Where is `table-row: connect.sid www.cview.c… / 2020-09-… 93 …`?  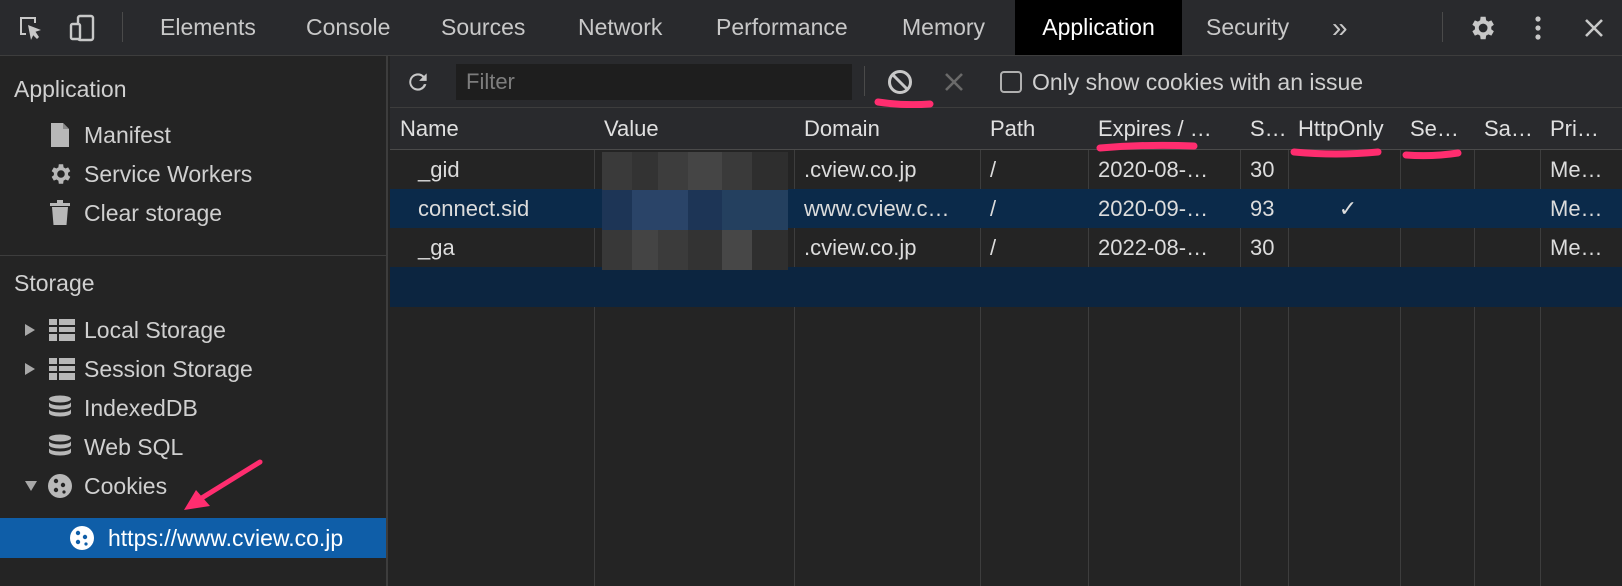
table-row: connect.sid www.cview.c… / 2020-09-… 93 … is located at coordinates (1006, 208).